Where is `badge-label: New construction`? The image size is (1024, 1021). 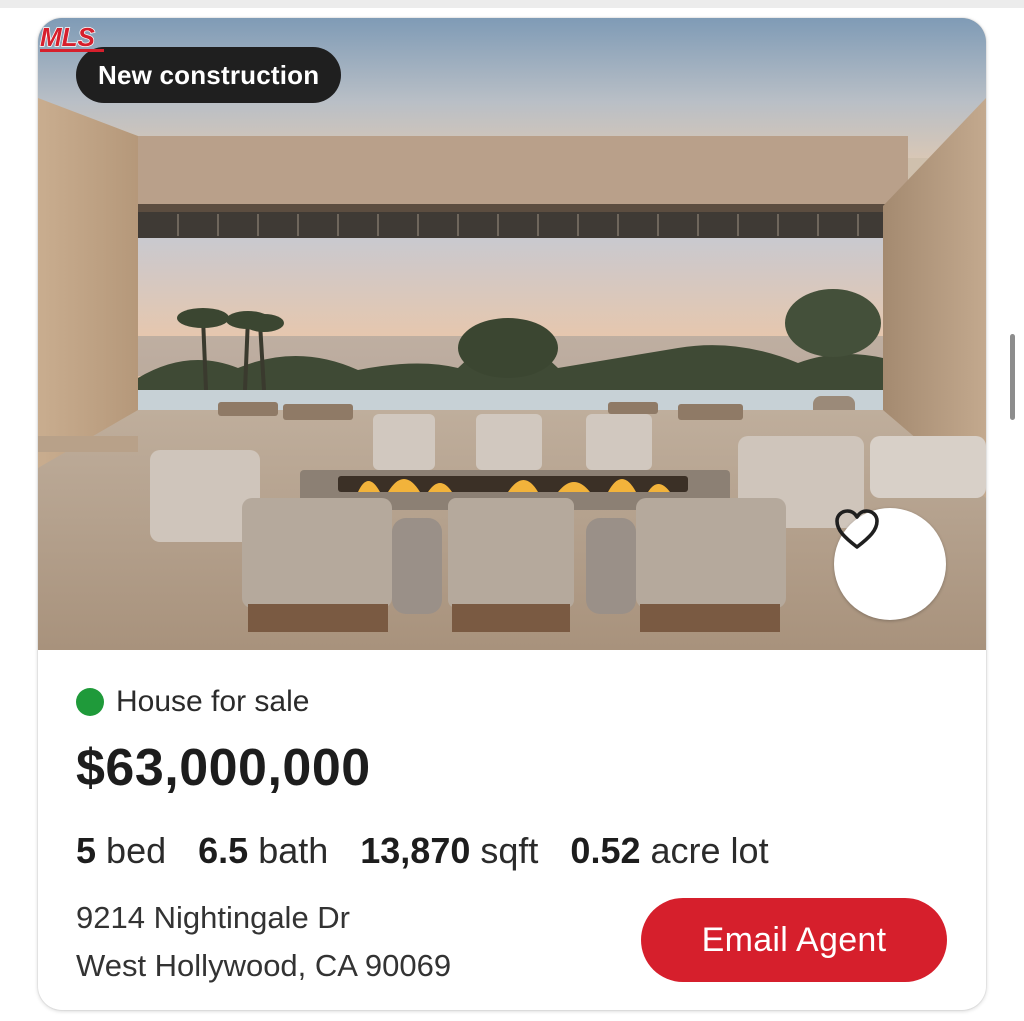
badge-label: New construction is located at coordinates (209, 74).